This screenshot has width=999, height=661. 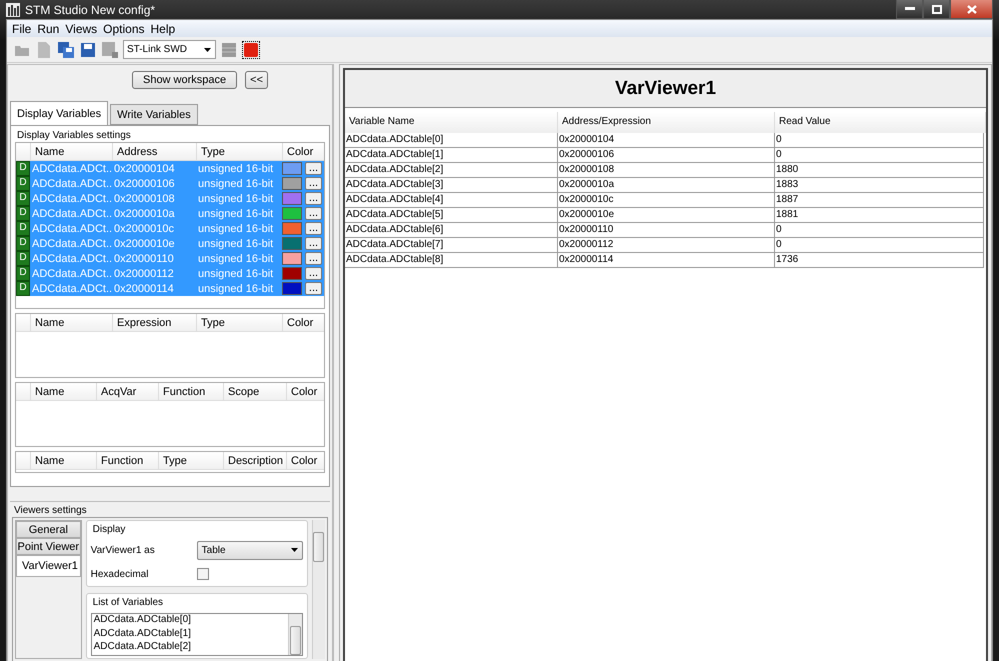 What do you see at coordinates (936, 9) in the screenshot?
I see `maximize-button` at bounding box center [936, 9].